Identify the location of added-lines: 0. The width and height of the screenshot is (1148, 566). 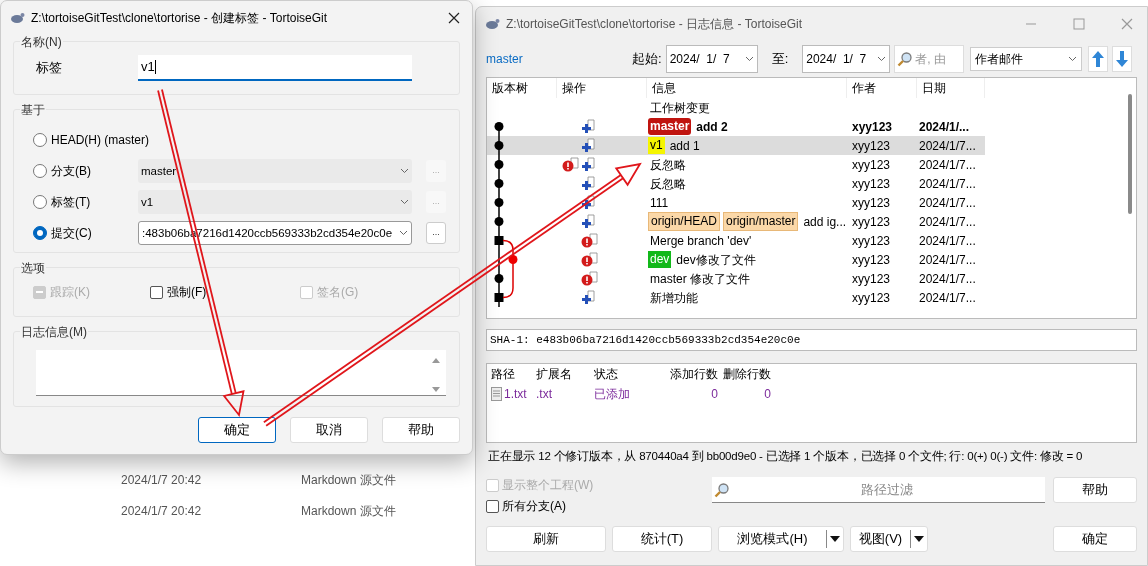
(714, 394).